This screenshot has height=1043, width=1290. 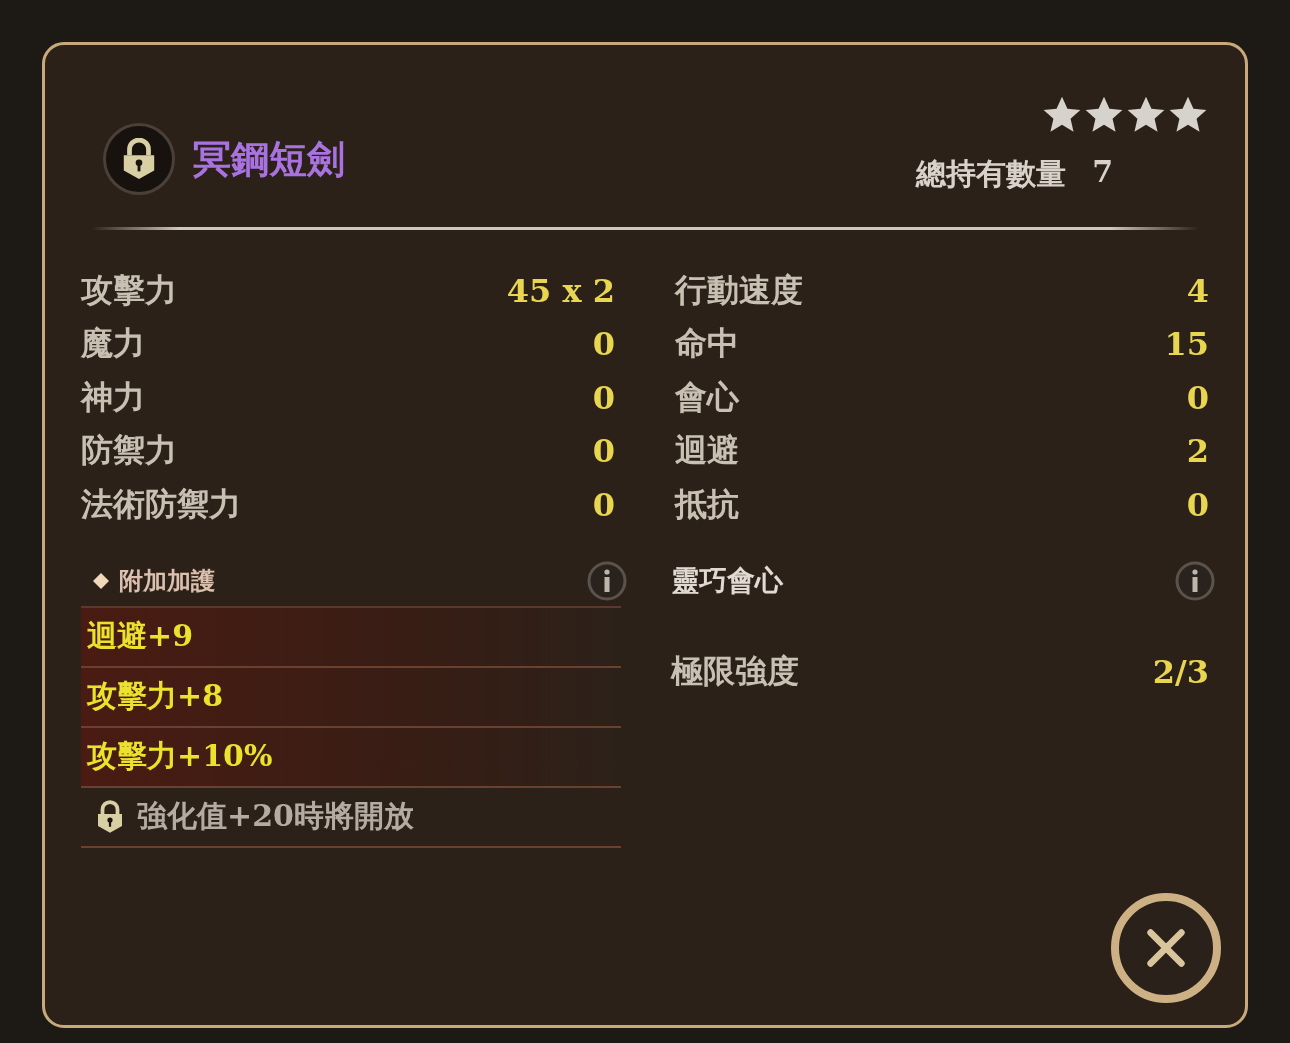 What do you see at coordinates (161, 504) in the screenshot?
I see `stat-label: 法術防禦力` at bounding box center [161, 504].